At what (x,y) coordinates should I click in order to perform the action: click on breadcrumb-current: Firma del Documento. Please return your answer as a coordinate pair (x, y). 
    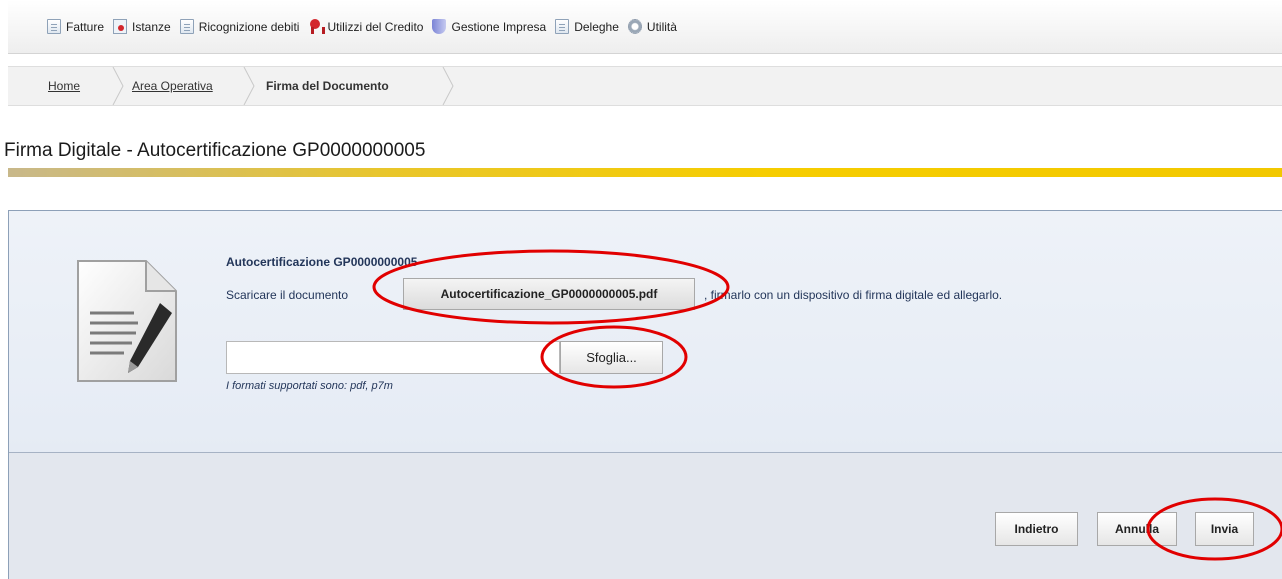
    Looking at the image, I should click on (327, 86).